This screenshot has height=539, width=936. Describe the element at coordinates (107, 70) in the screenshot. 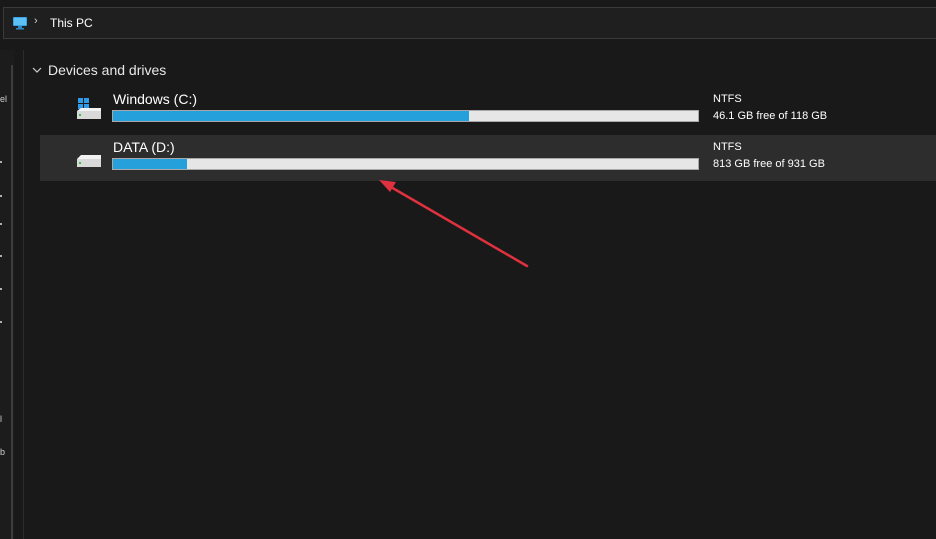

I see `group-title: Devices and drives` at that location.